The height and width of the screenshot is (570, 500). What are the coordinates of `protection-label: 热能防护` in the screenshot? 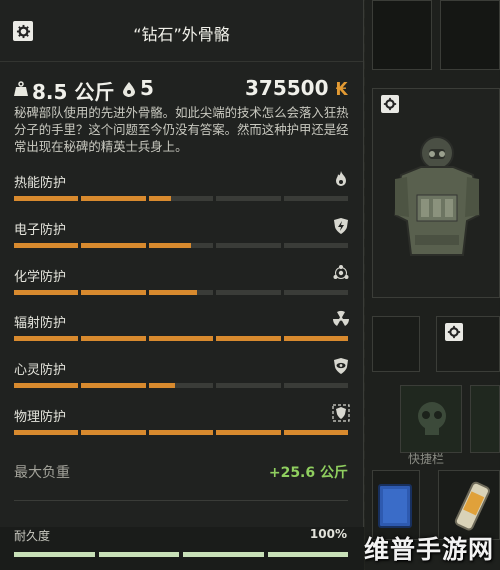 It's located at (40, 183).